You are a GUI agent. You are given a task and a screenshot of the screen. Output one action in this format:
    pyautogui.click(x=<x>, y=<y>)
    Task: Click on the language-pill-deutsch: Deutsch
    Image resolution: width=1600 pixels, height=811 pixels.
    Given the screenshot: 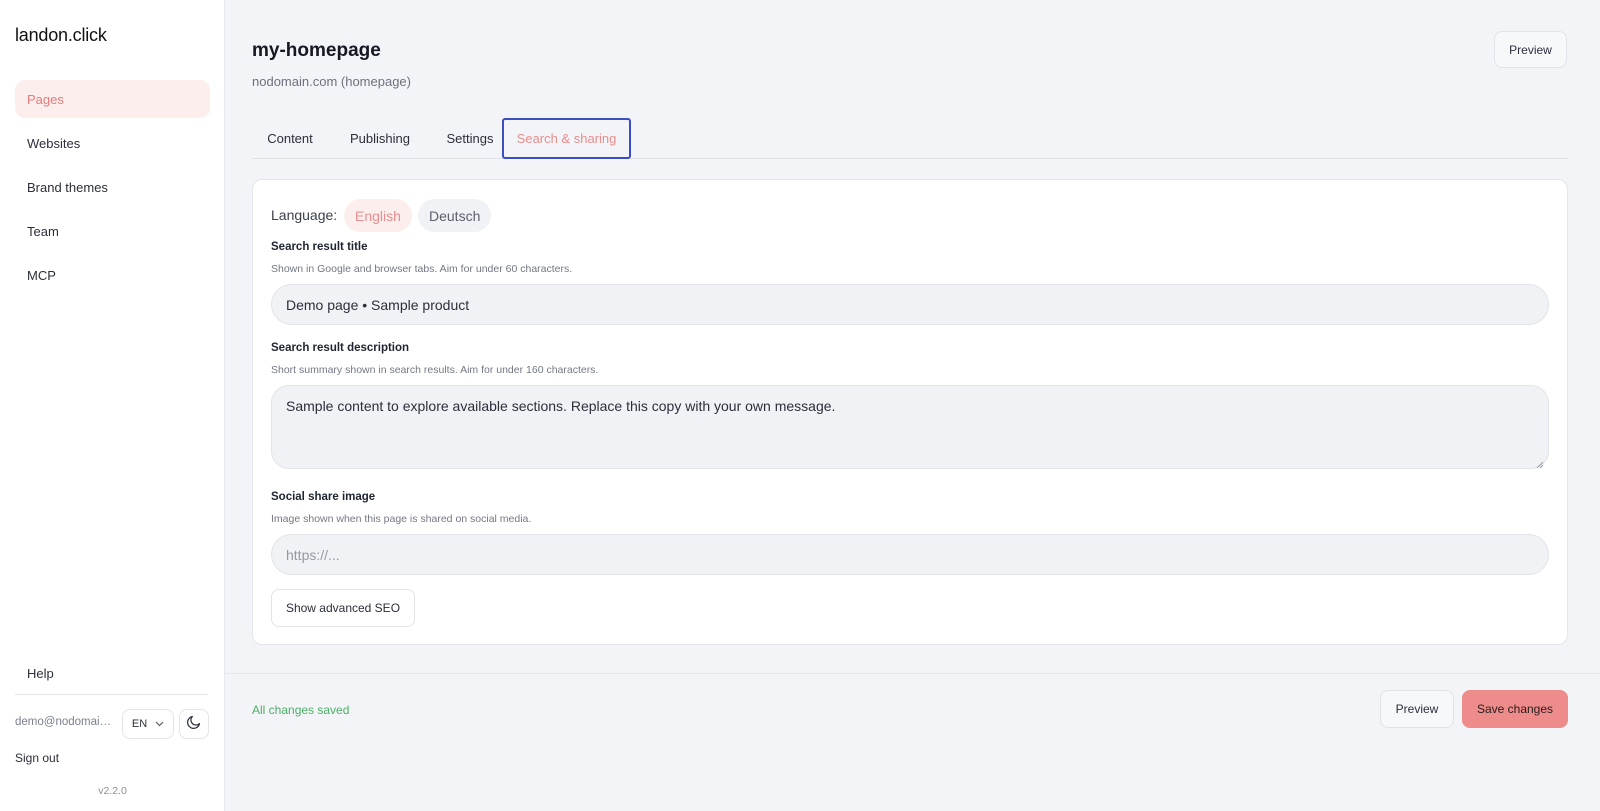 What is the action you would take?
    pyautogui.click(x=455, y=215)
    